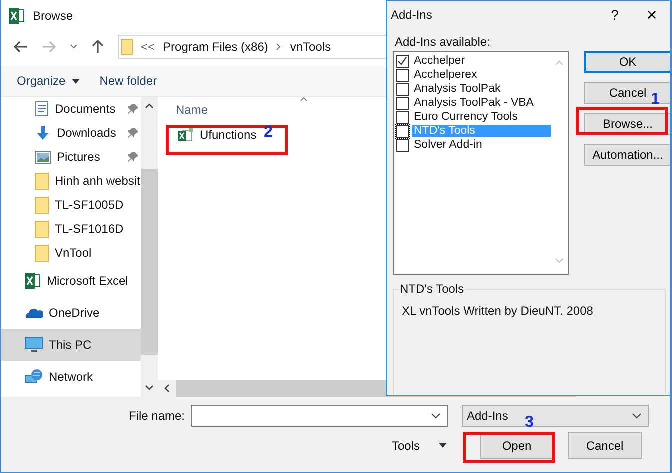  I want to click on window-title: Browse, so click(53, 16).